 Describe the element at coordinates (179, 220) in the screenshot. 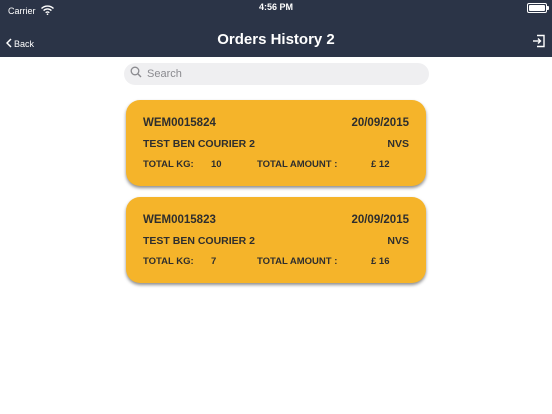

I see `order-id: WEM0015823` at that location.